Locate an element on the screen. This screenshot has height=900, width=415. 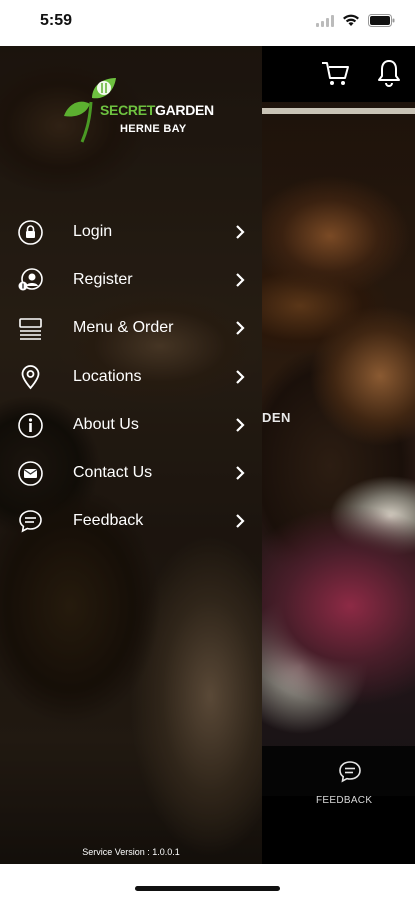
bottom-tab-bar is located at coordinates (338, 830).